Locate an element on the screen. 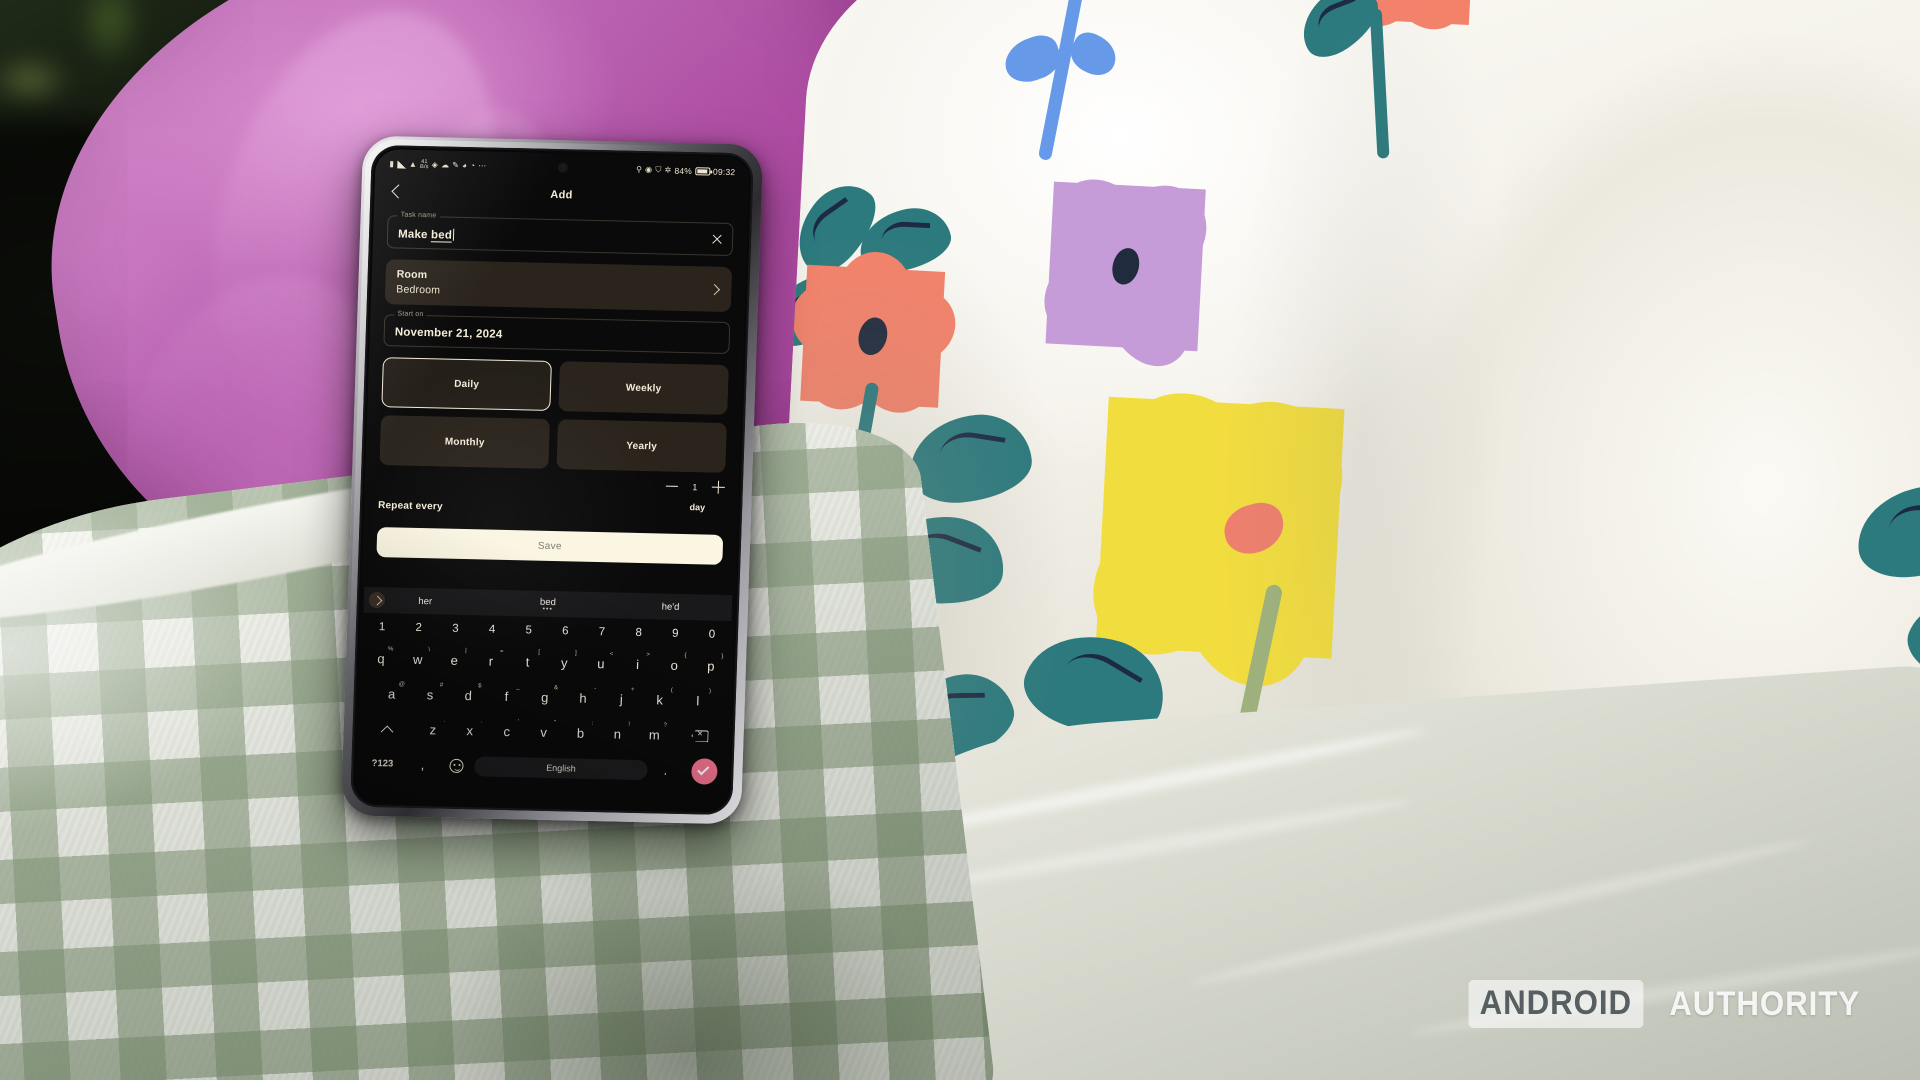 Image resolution: width=1920 pixels, height=1080 pixels. key-n: ! n is located at coordinates (617, 734).